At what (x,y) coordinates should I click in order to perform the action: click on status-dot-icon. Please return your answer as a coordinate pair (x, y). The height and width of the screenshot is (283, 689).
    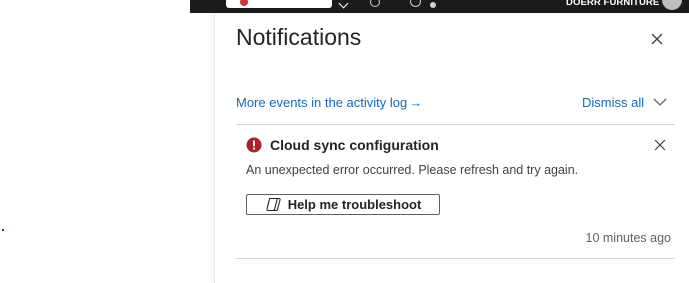
    Looking at the image, I should click on (244, 3).